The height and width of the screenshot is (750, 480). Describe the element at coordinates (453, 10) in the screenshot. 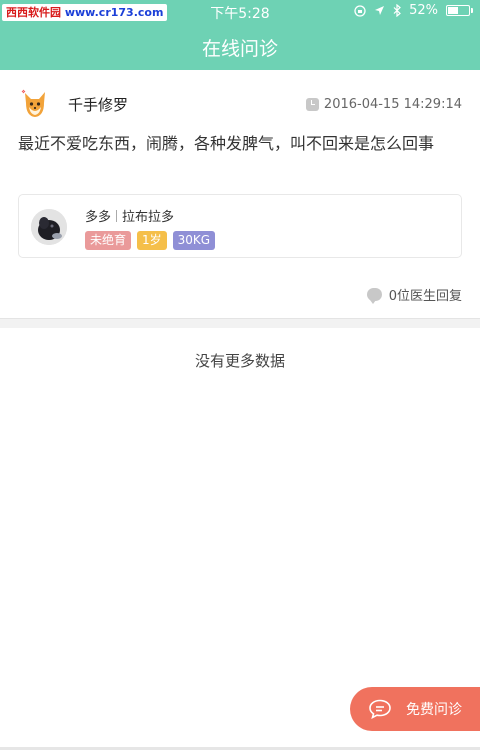

I see `battery-fill` at that location.